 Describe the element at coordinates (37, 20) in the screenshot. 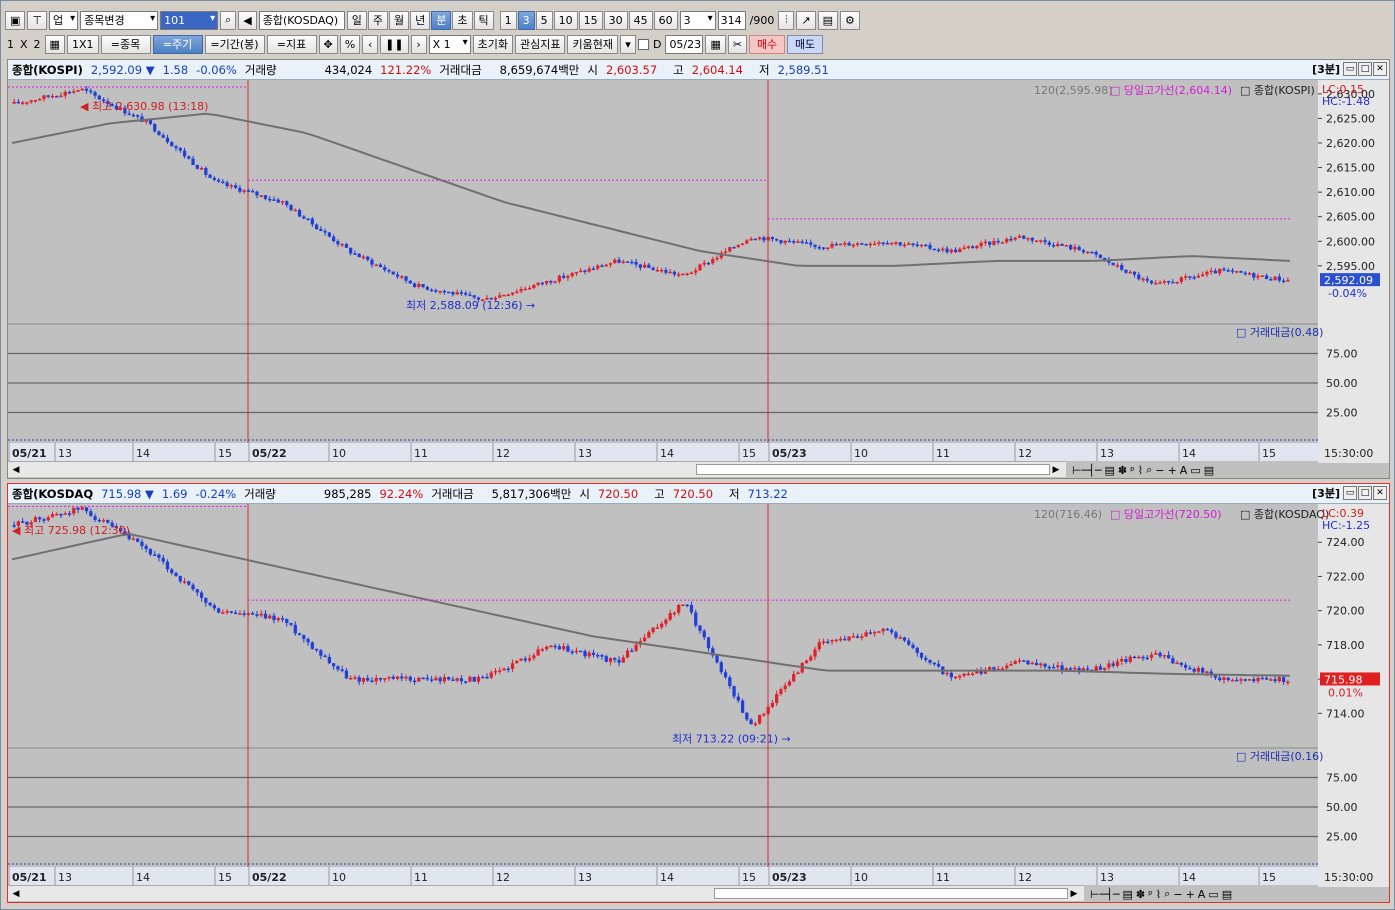

I see `pin-icon: ⊤` at that location.